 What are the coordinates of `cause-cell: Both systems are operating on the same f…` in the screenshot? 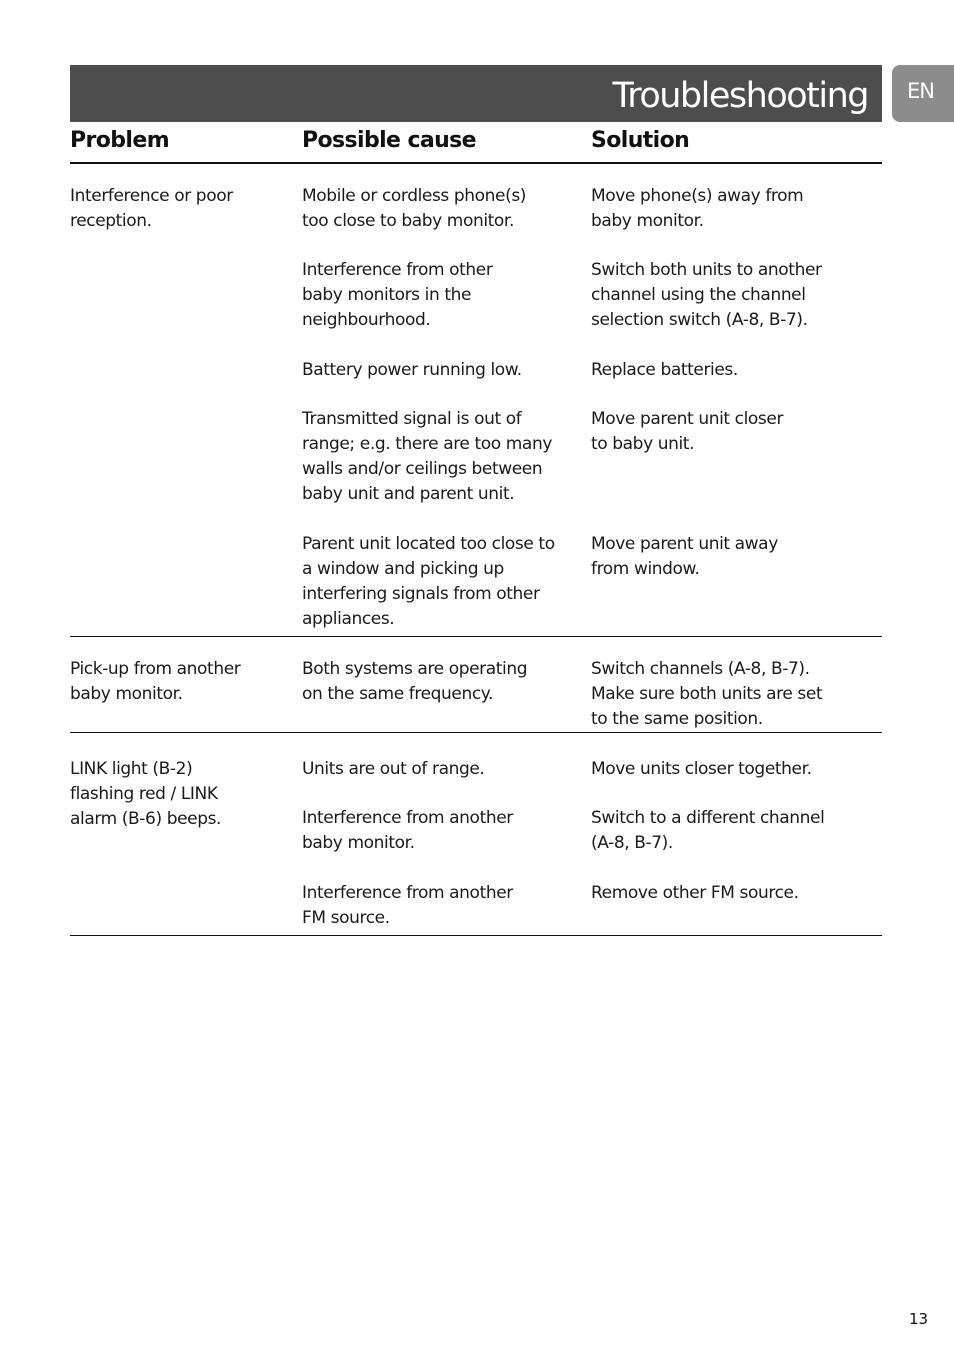 It's located at (415, 681).